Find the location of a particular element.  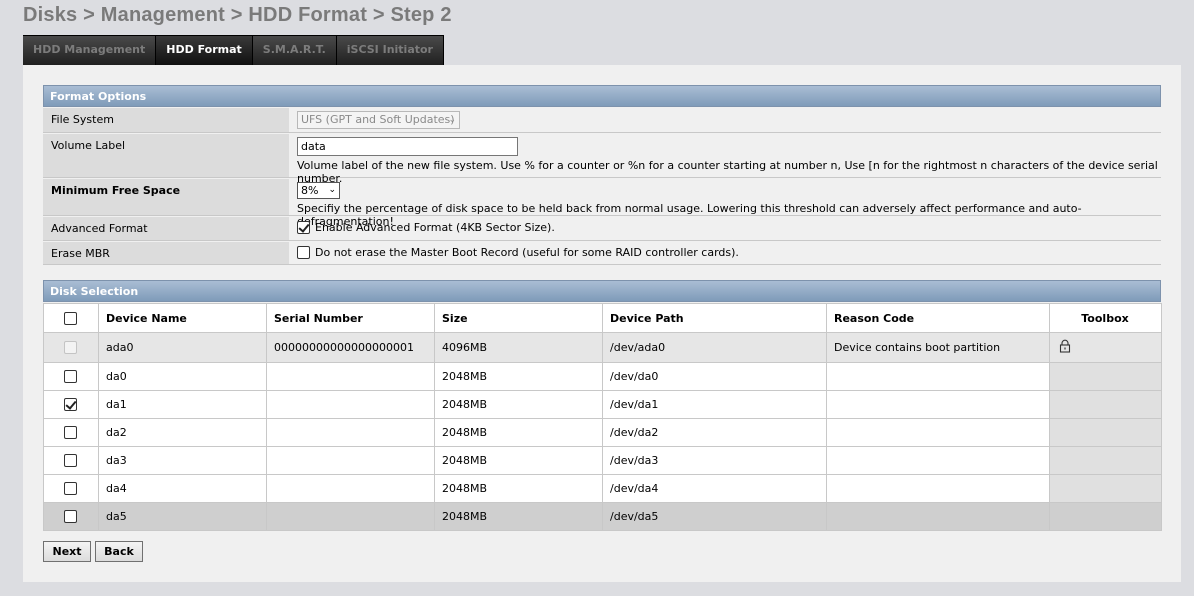

file-system-select: UFS (GPT and Soft Updates) ⌄ is located at coordinates (378, 120).